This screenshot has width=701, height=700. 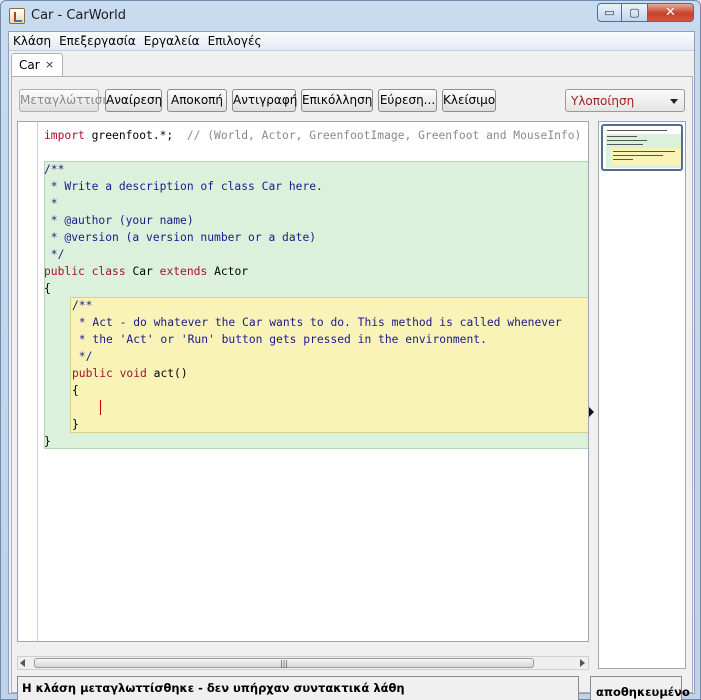 What do you see at coordinates (172, 41) in the screenshot?
I see `menu-tools: Εργαλεία` at bounding box center [172, 41].